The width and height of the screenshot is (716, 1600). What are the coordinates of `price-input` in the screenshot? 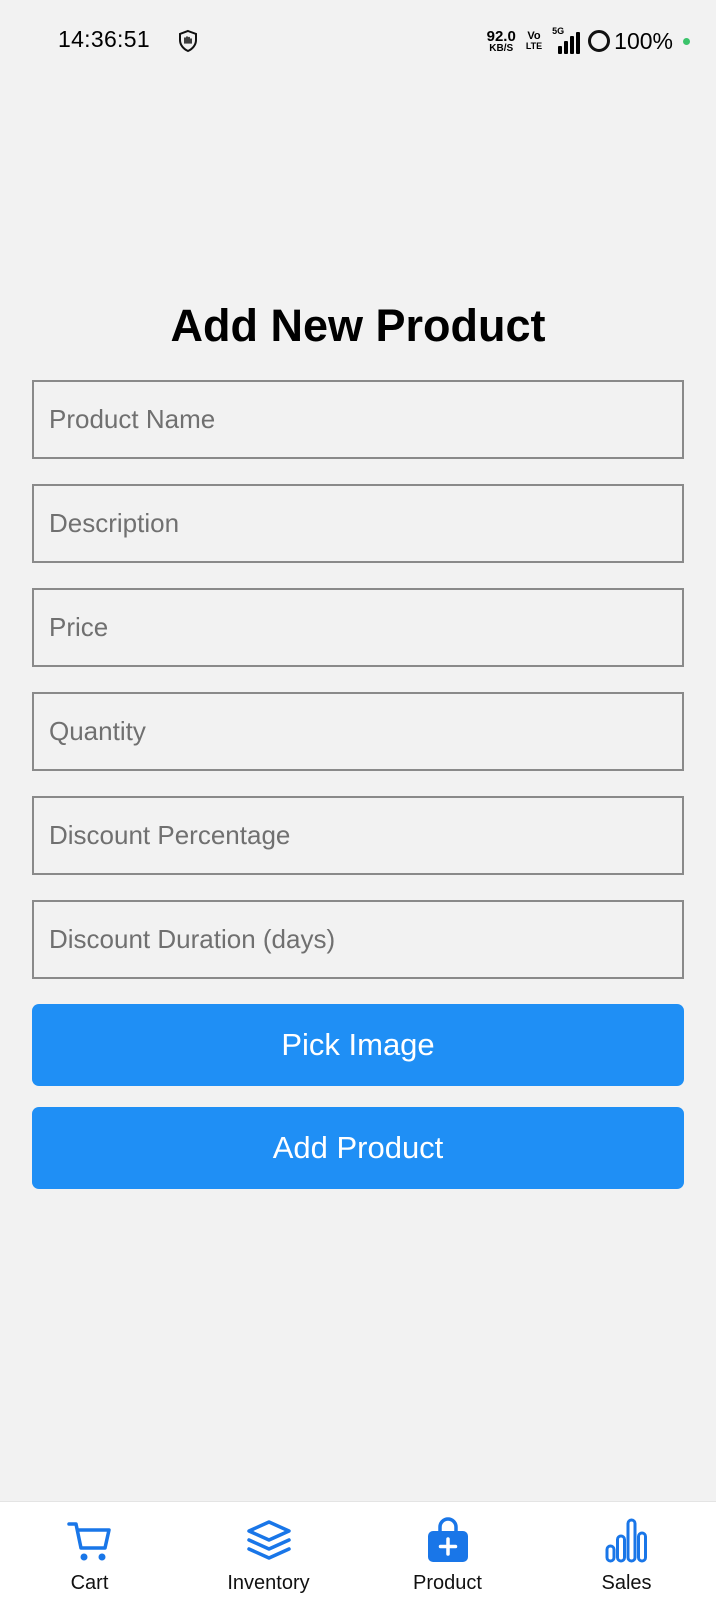 It's located at (358, 627).